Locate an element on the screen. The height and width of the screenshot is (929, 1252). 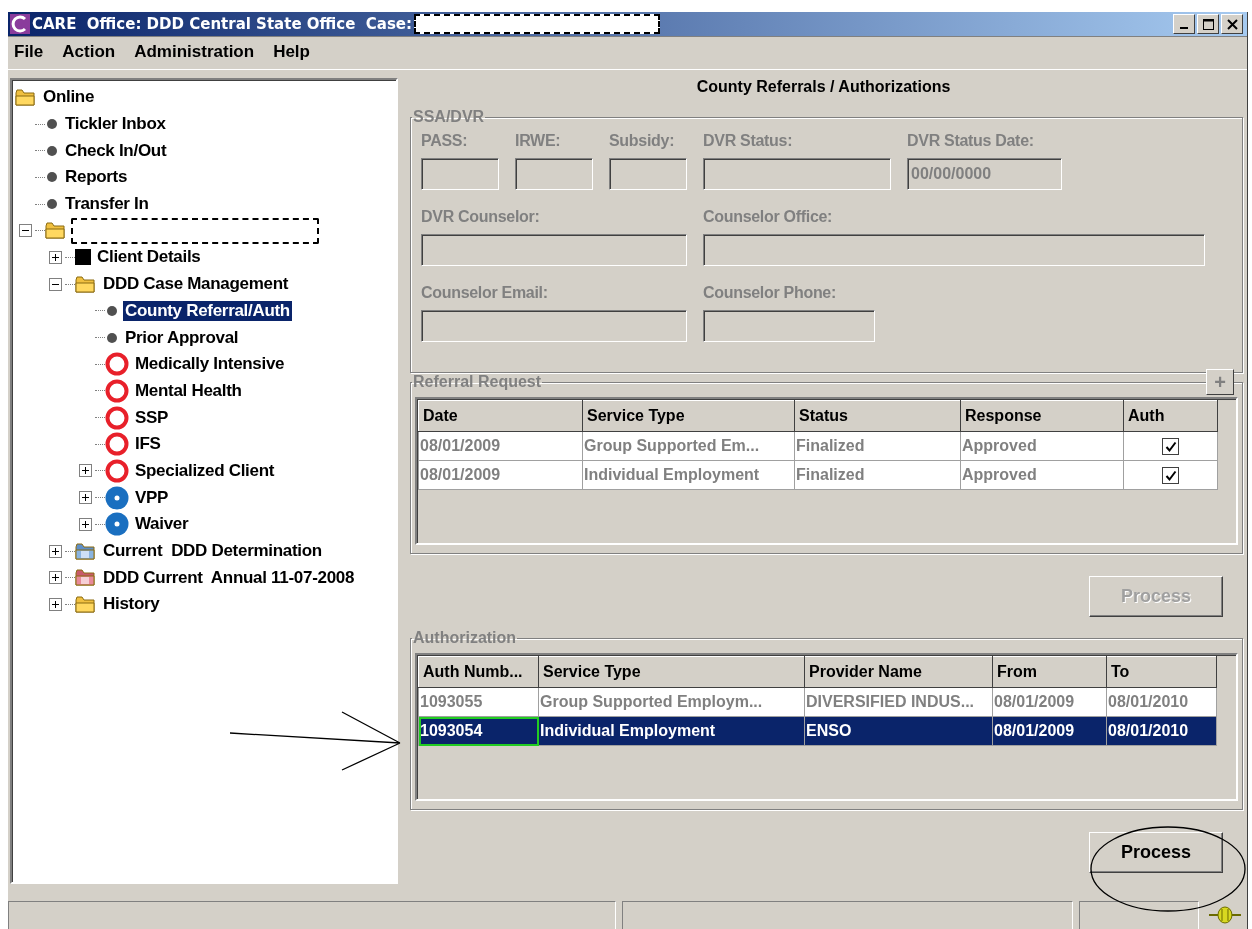
tree-item: IFS is located at coordinates (148, 444).